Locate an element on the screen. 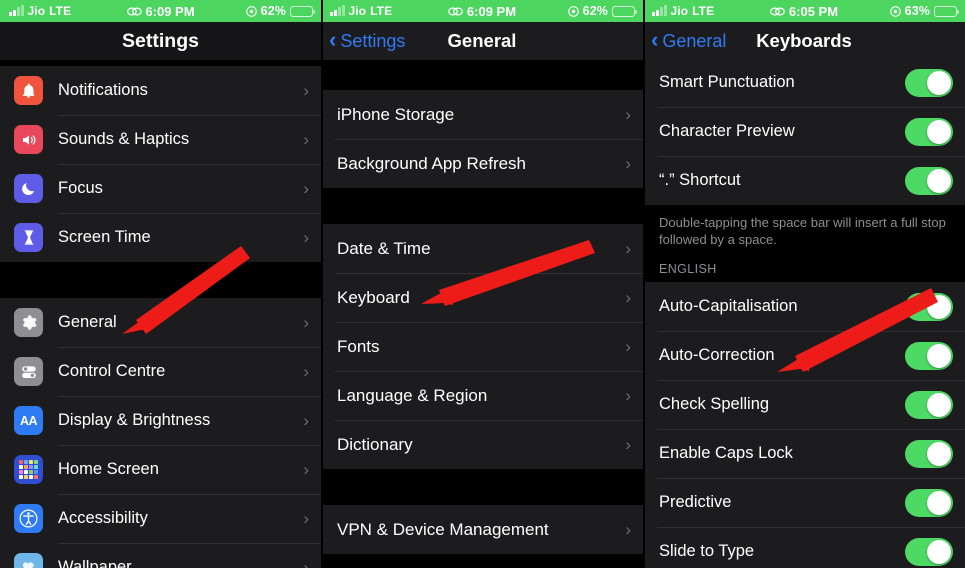 The height and width of the screenshot is (568, 965). toggle-check-spelling is located at coordinates (929, 404).